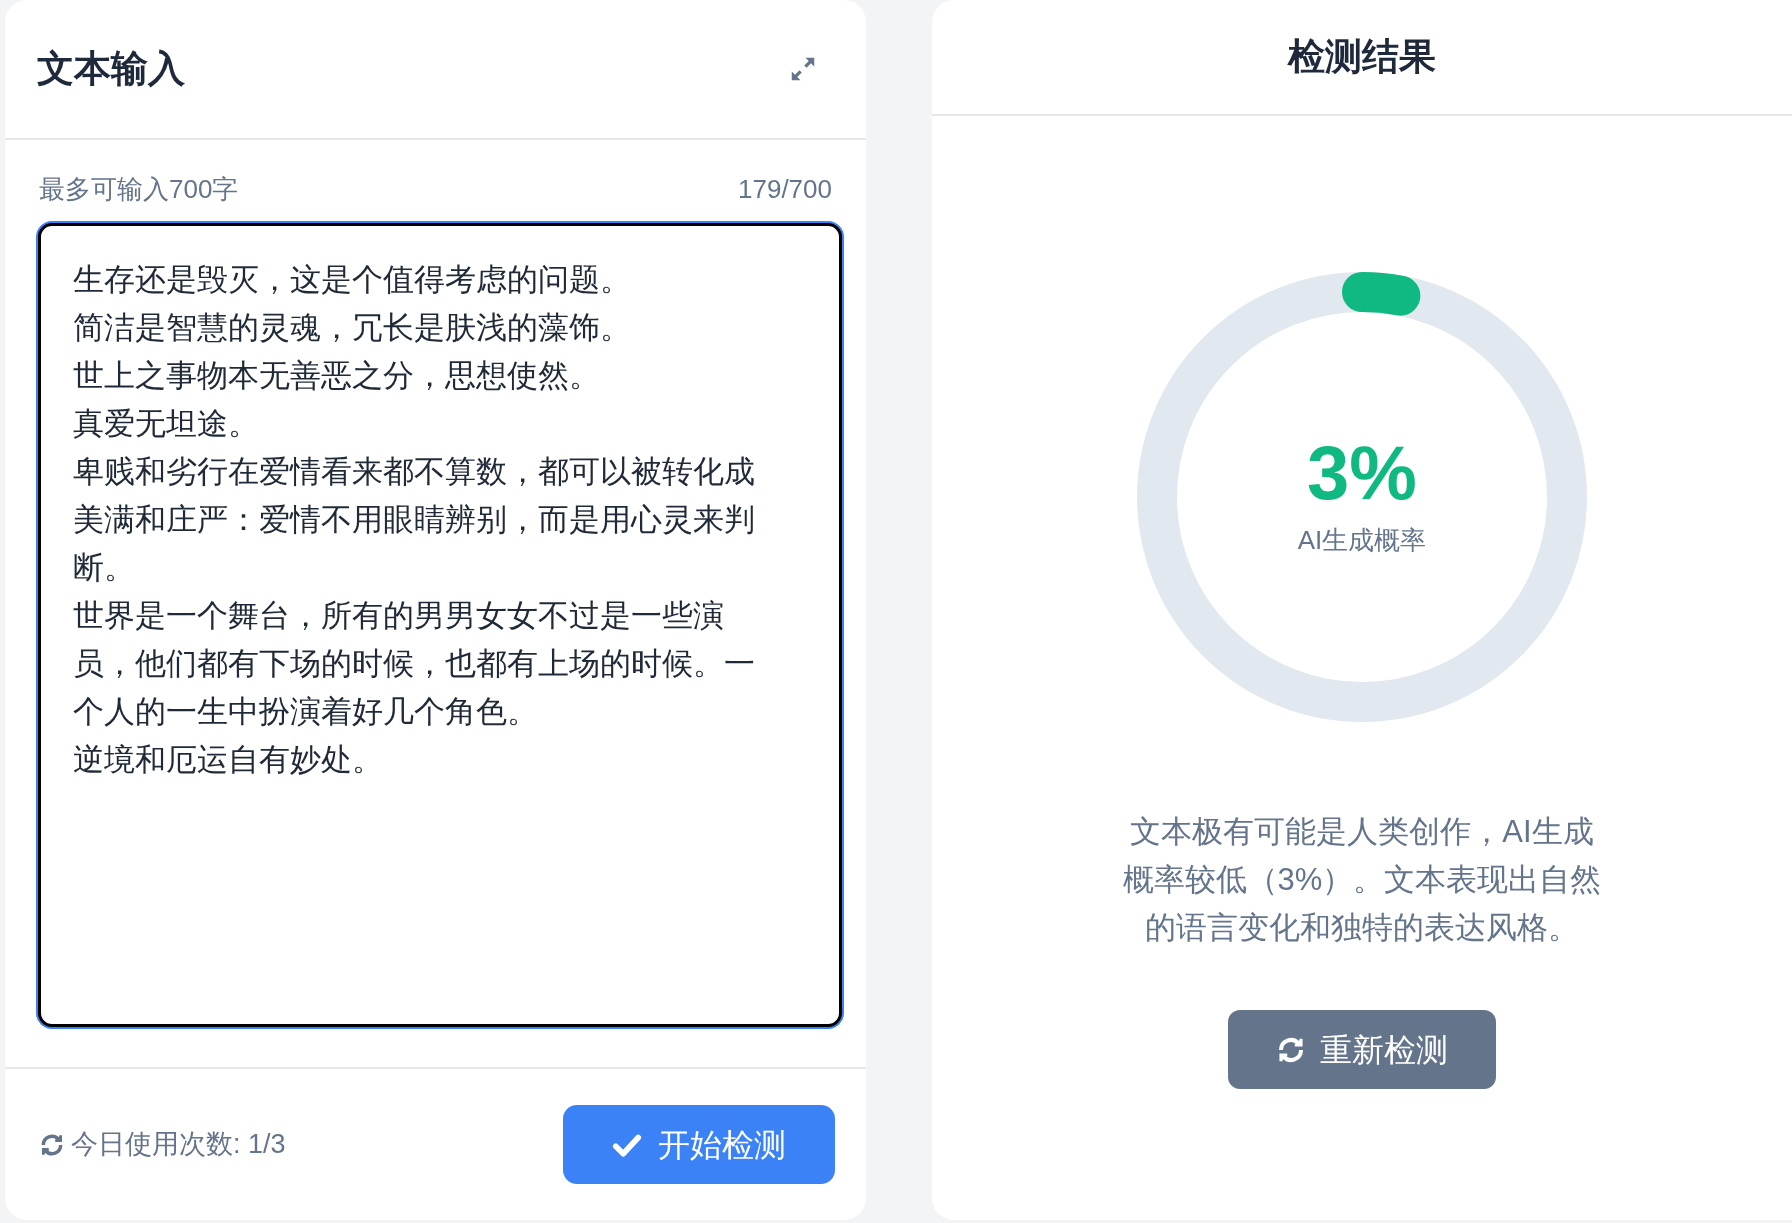 This screenshot has width=1792, height=1223. I want to click on input-text-line: 卑贱和劣行在爱情看来都不算数，都可以被转化成美满和庄严：爱情不用眼睛辨别，而是用心灵来判断。, so click(414, 520).